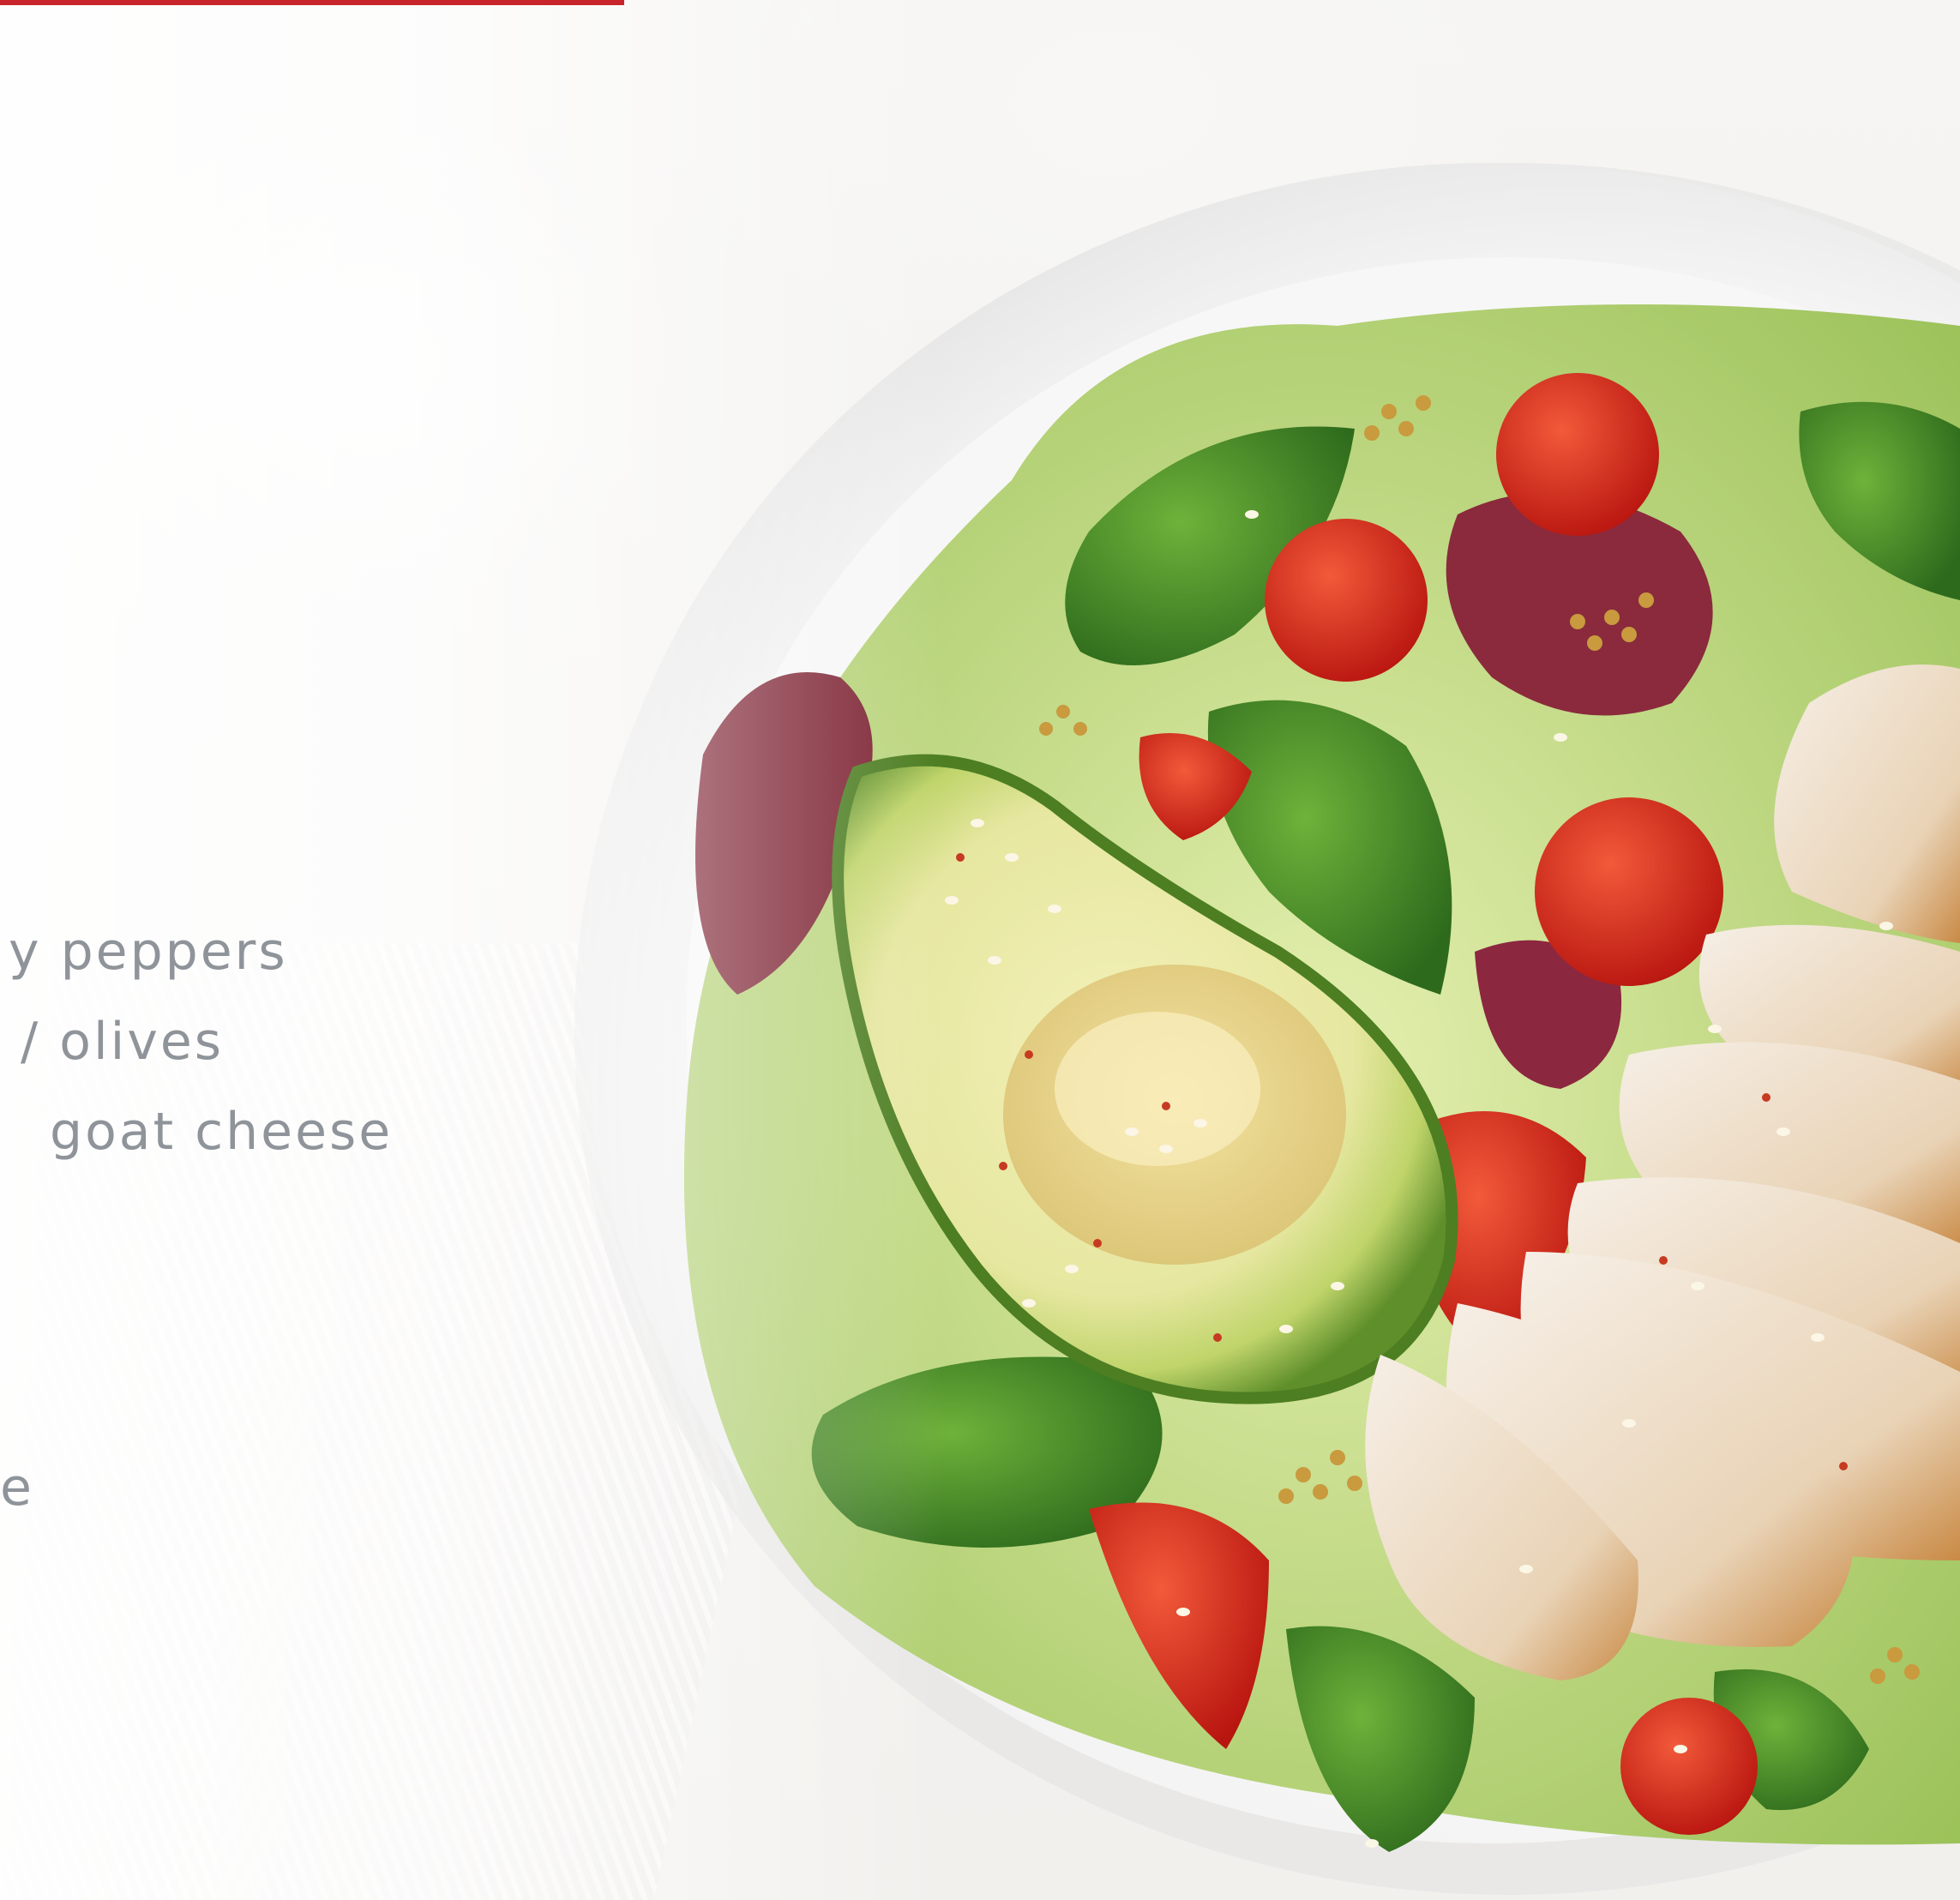 This screenshot has height=1900, width=1960. I want to click on menu-line-peppers: y peppers, so click(149, 952).